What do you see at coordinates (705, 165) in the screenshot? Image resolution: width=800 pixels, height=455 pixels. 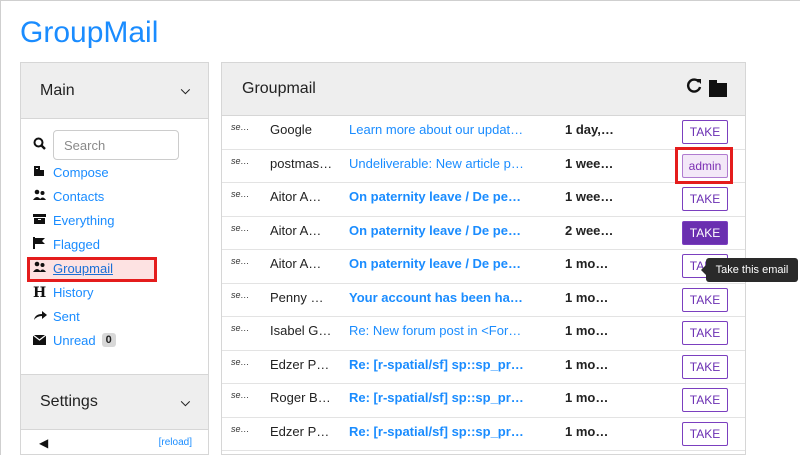 I see `admin-button: admin` at bounding box center [705, 165].